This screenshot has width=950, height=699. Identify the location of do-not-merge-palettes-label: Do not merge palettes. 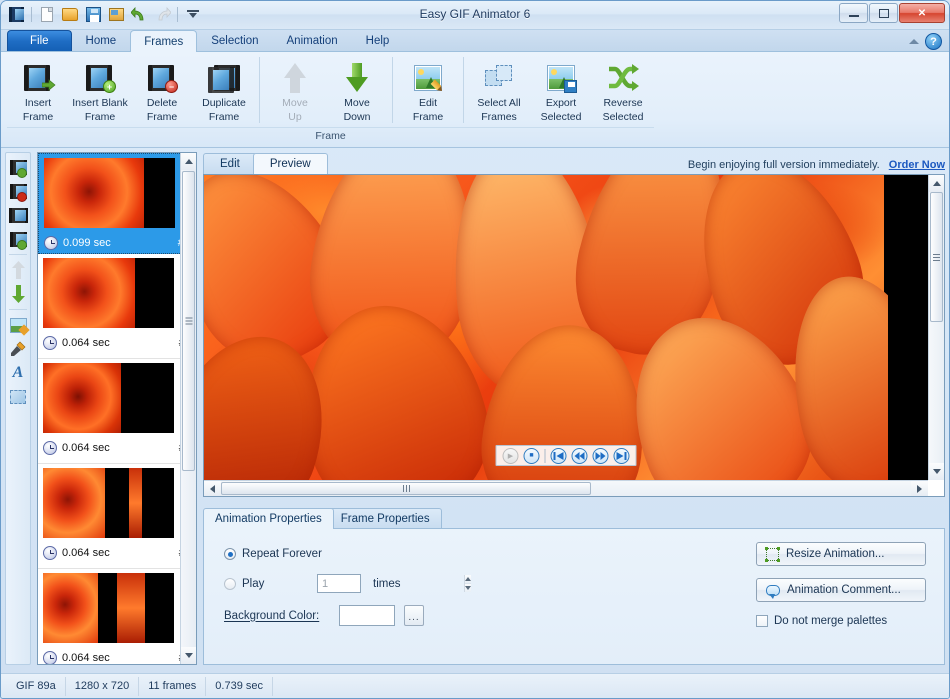
(831, 621).